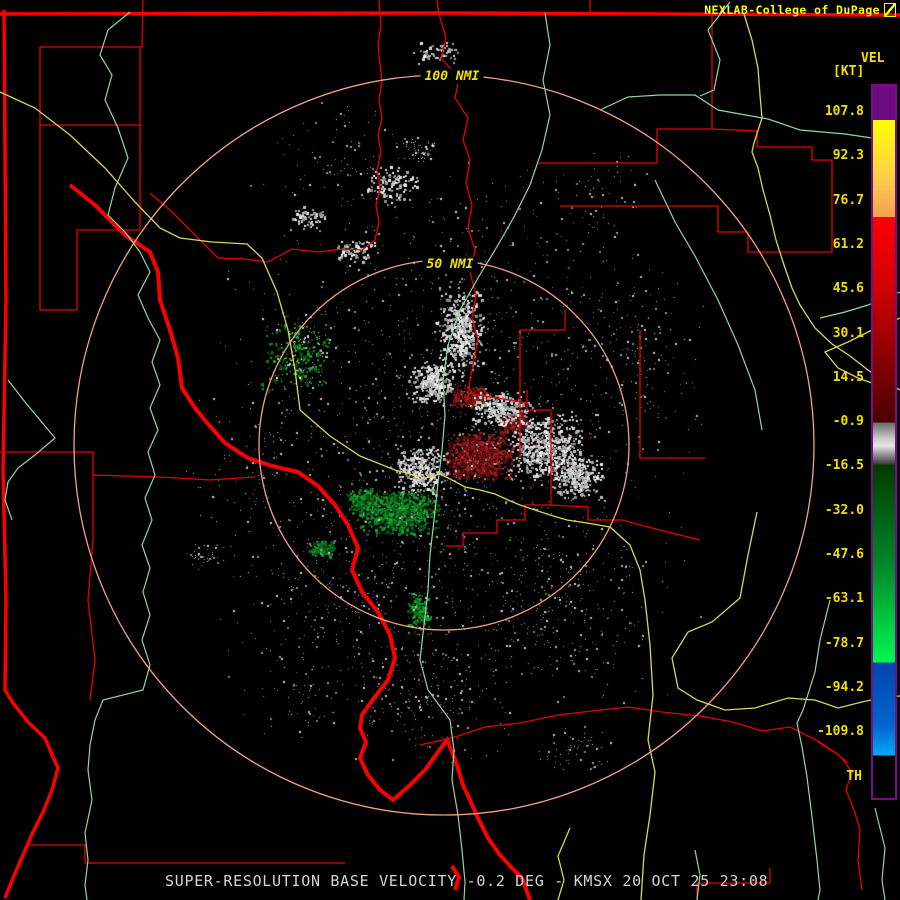 The width and height of the screenshot is (900, 900). What do you see at coordinates (844, 643) in the screenshot?
I see `colorbar-tick: -78.7` at bounding box center [844, 643].